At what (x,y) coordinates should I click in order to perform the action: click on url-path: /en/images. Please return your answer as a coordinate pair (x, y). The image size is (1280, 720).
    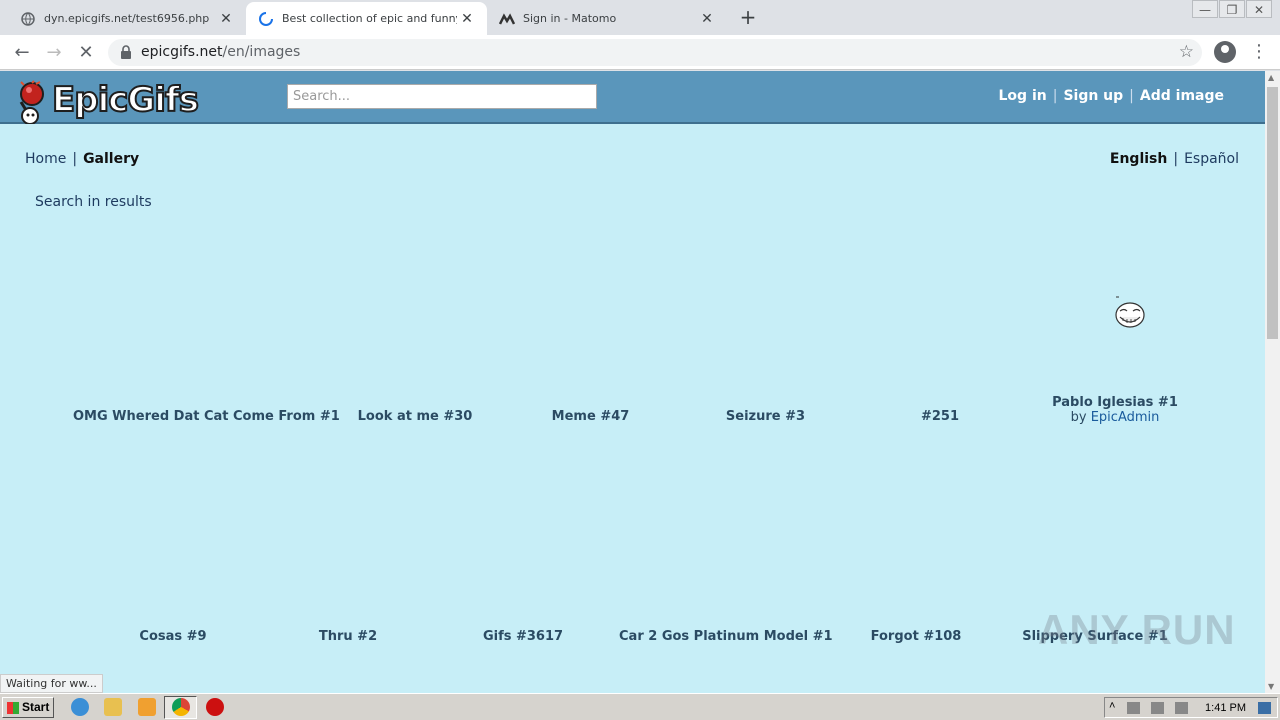
    Looking at the image, I should click on (261, 52).